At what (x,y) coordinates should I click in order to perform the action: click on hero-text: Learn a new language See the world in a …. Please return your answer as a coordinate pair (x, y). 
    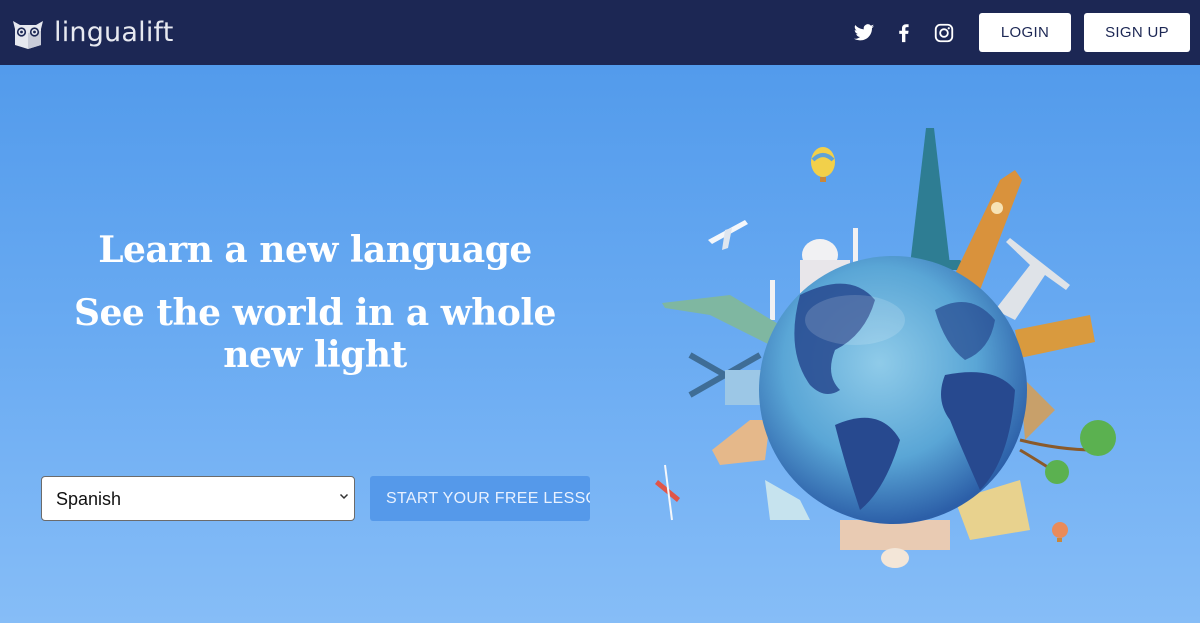
    Looking at the image, I should click on (315, 299).